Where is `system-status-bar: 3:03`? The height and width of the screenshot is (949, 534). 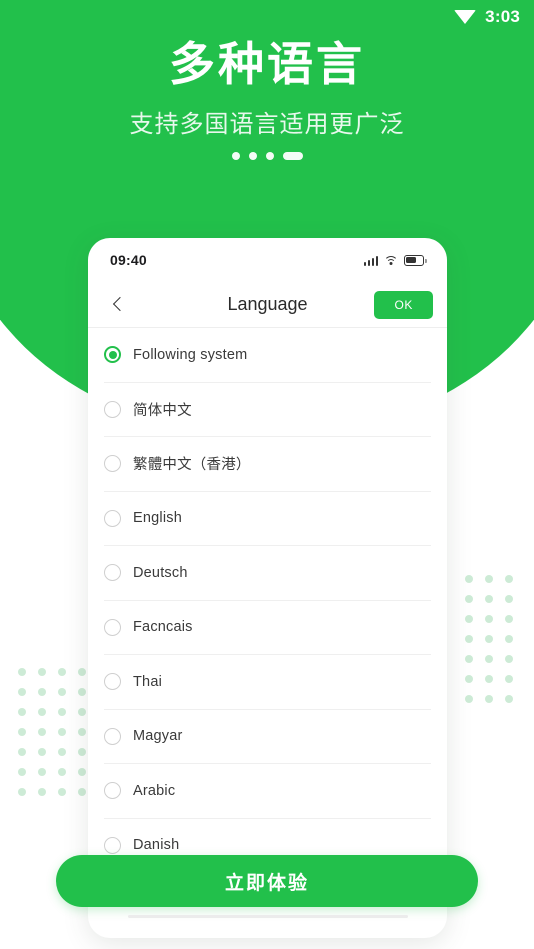
system-status-bar: 3:03 is located at coordinates (267, 17).